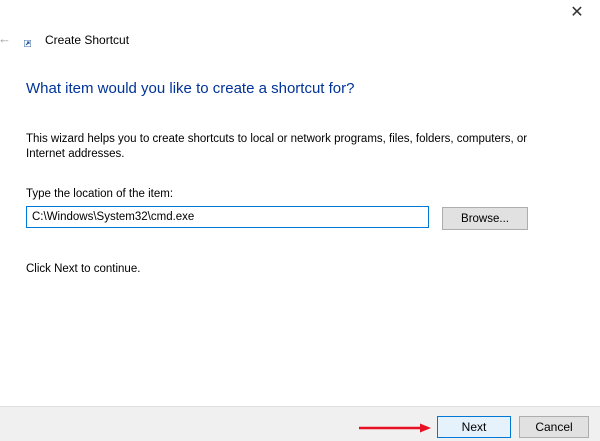 The image size is (600, 441). Describe the element at coordinates (87, 40) in the screenshot. I see `window-title: Create Shortcut` at that location.